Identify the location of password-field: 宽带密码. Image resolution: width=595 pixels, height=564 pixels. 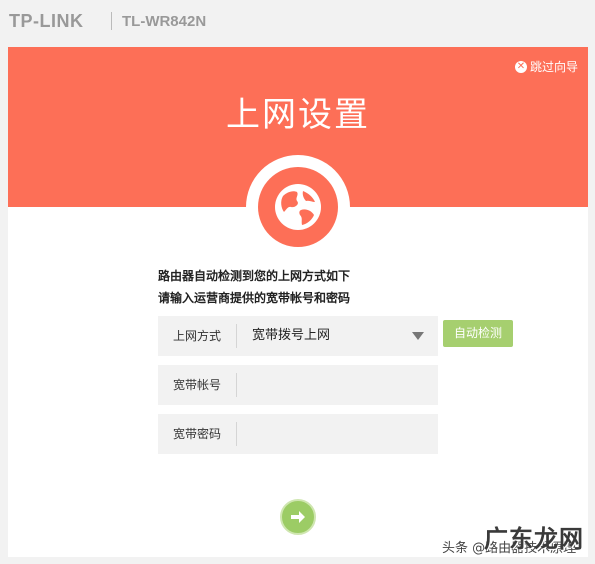
(298, 434).